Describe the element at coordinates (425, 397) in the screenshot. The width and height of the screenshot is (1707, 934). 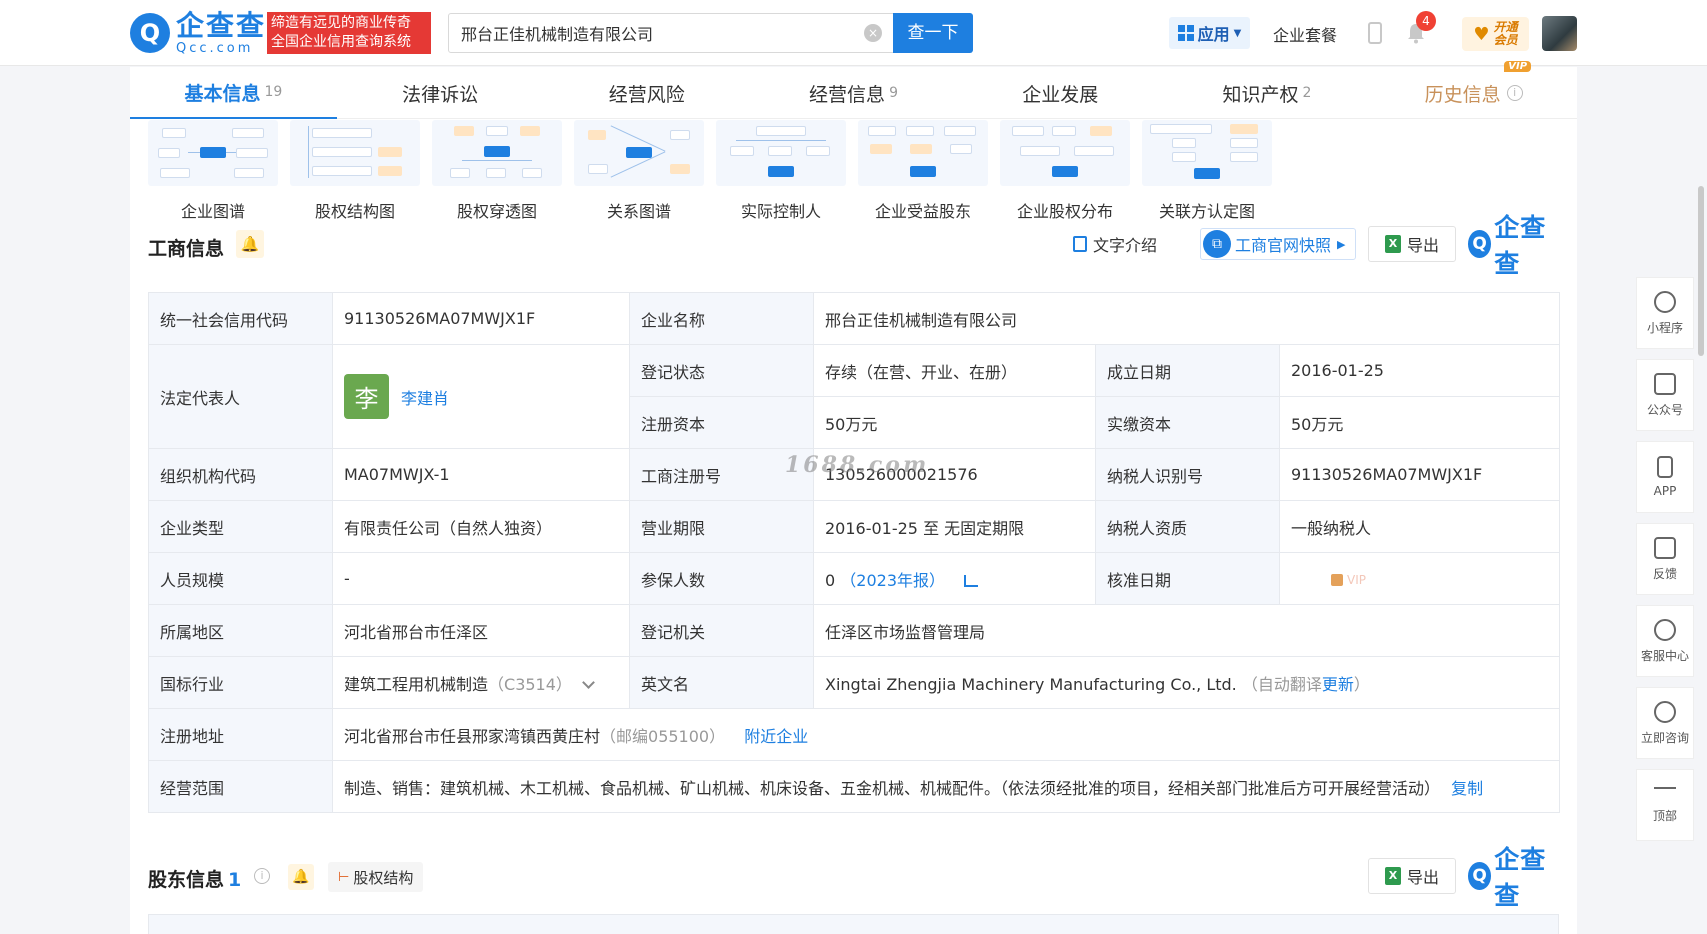
I see `legal-rep-link: 李建肖` at that location.